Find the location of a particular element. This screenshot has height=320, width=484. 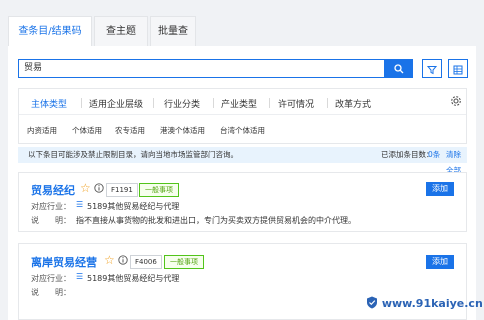

filter-tab-subject-type: 主体类型 is located at coordinates (49, 103).